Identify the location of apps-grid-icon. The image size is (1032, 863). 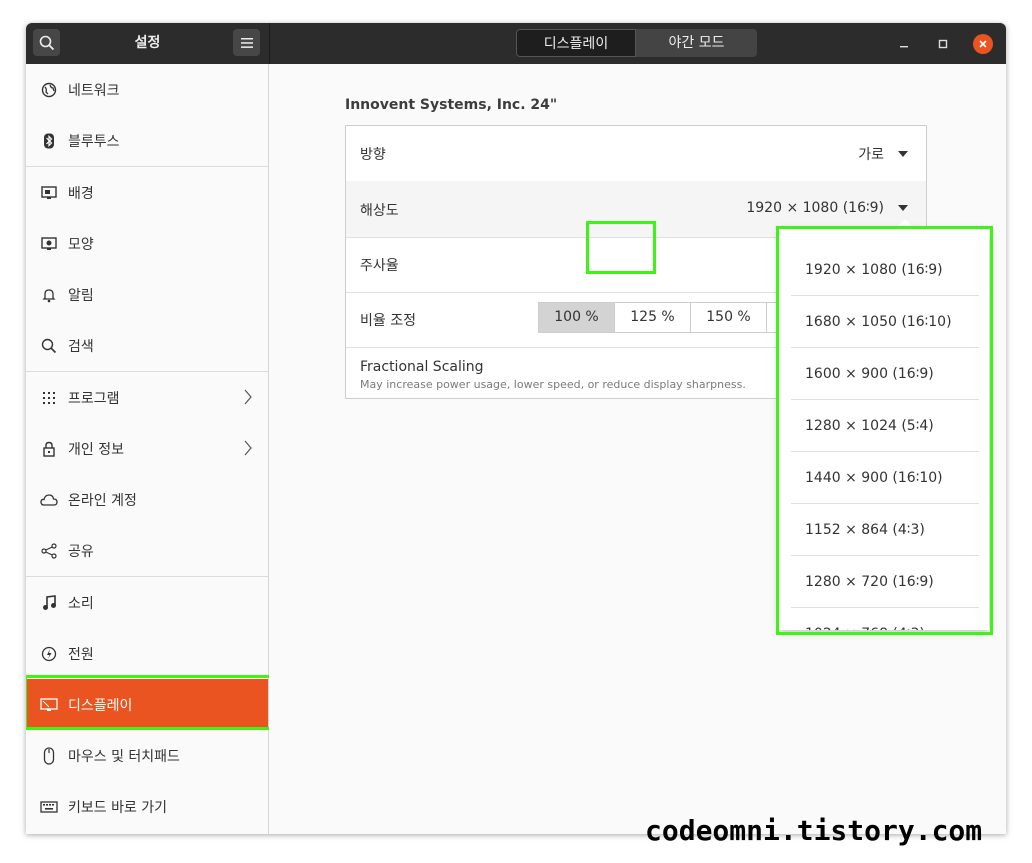
(49, 398).